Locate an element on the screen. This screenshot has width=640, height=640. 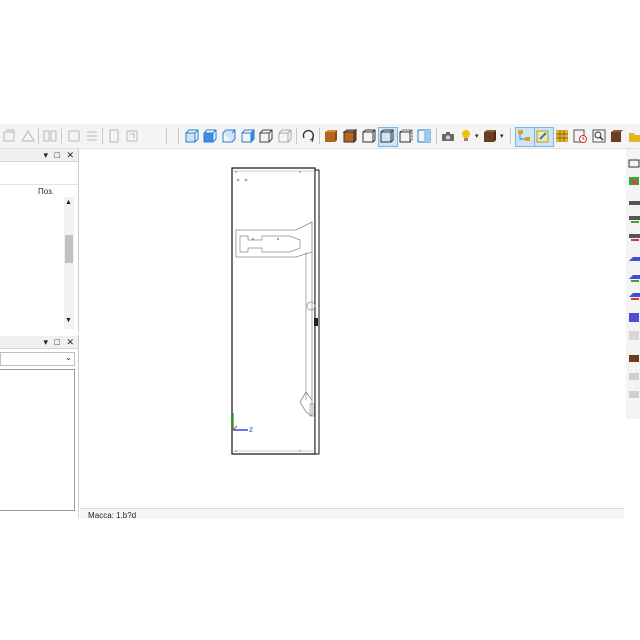
mass-status-text: Масса: 1.b?d is located at coordinates (112, 515).